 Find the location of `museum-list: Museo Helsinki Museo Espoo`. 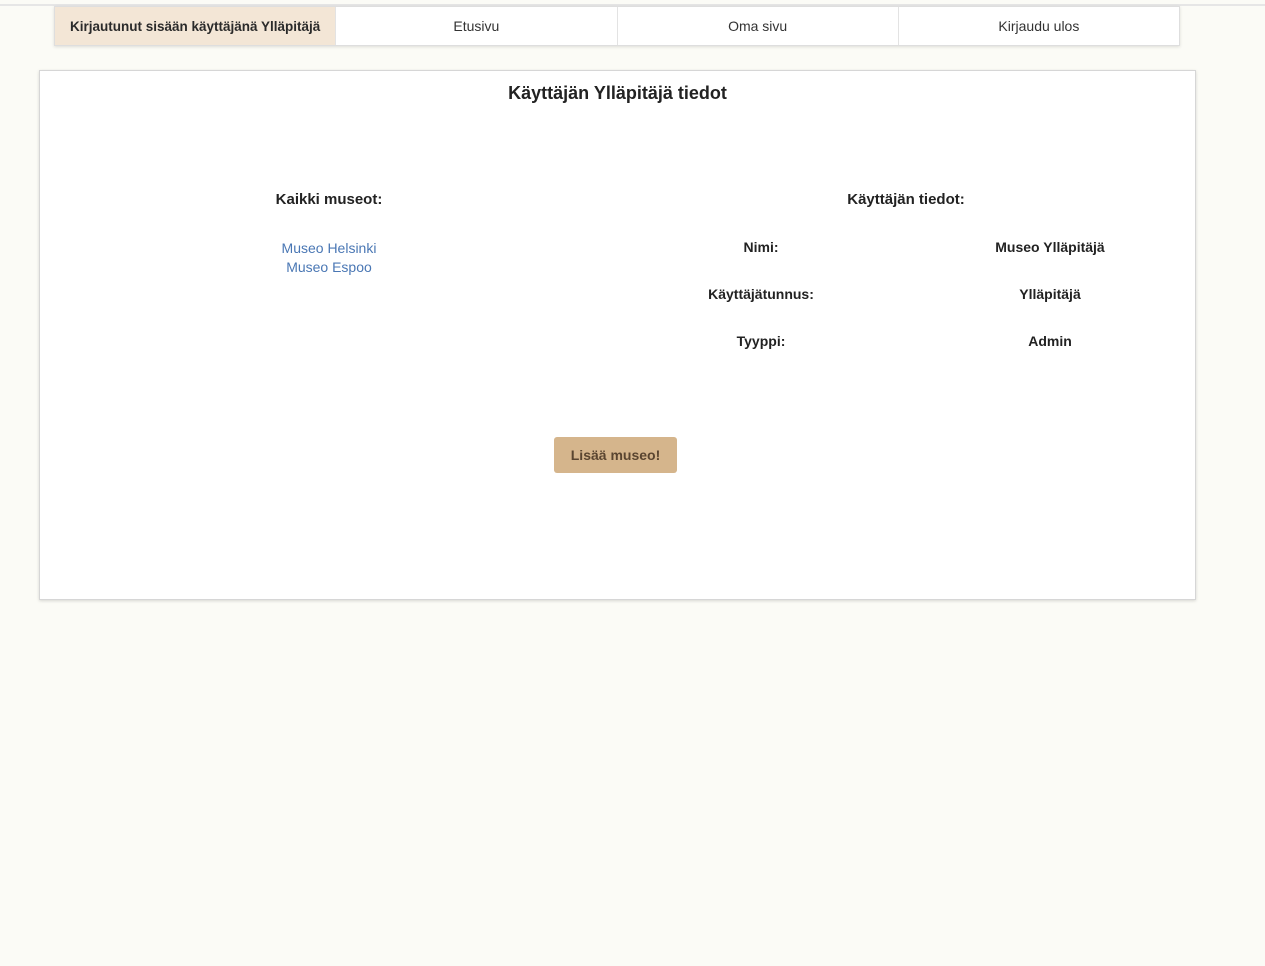

museum-list: Museo Helsinki Museo Espoo is located at coordinates (329, 258).